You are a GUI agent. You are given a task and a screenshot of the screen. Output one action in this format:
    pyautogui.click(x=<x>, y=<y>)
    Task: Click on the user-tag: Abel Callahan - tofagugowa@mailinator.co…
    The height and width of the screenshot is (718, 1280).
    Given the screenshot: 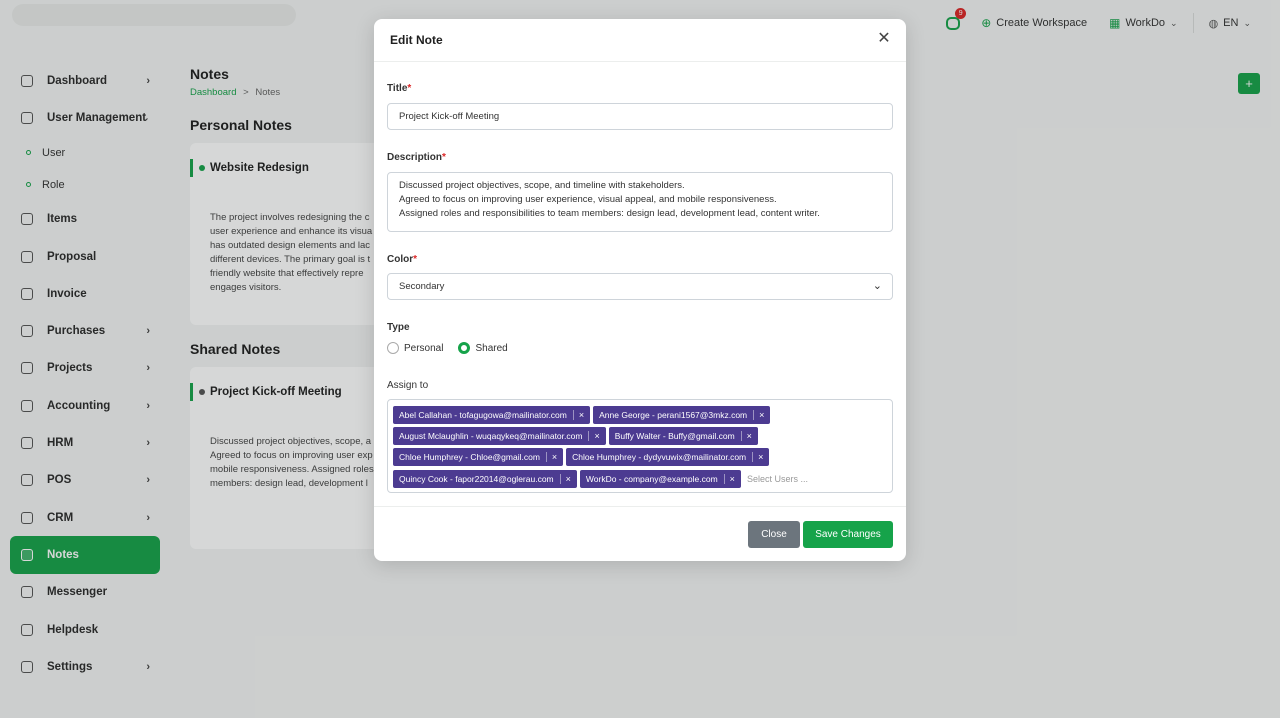 What is the action you would take?
    pyautogui.click(x=492, y=414)
    